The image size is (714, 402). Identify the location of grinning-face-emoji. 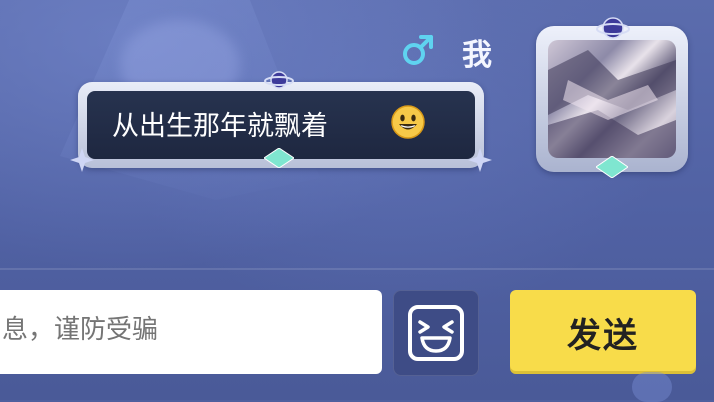
(408, 122).